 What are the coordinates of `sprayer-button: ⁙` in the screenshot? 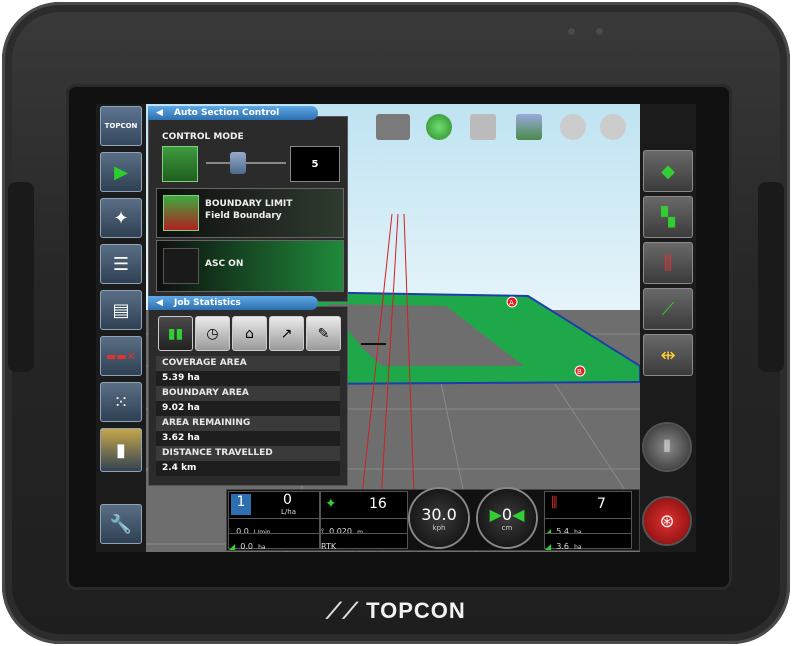 It's located at (121, 402).